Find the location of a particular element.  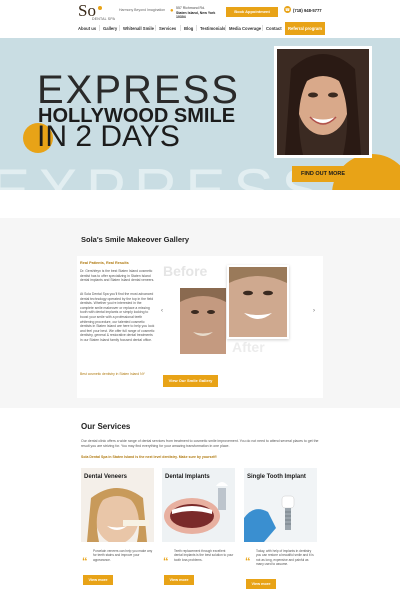

card-title: Dental Veneers is located at coordinates (106, 477).